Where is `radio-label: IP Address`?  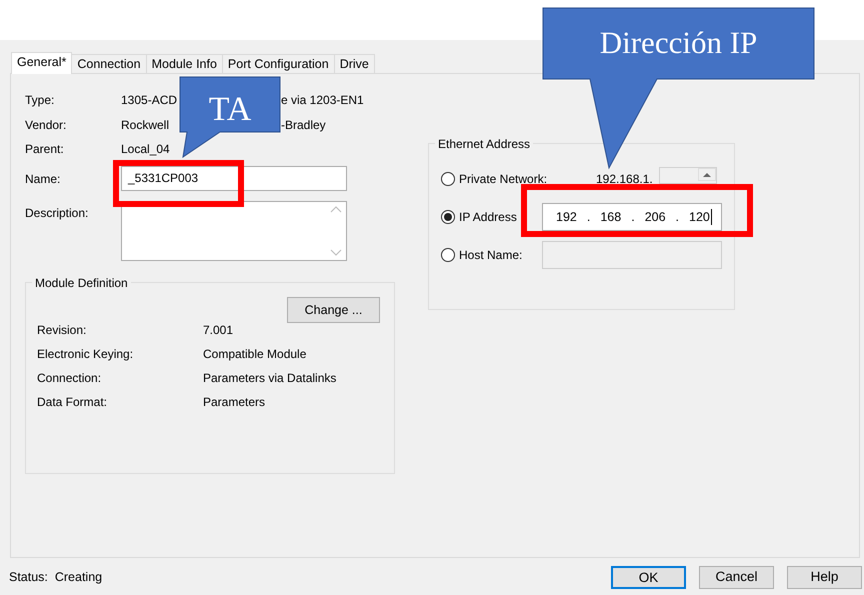
radio-label: IP Address is located at coordinates (488, 217).